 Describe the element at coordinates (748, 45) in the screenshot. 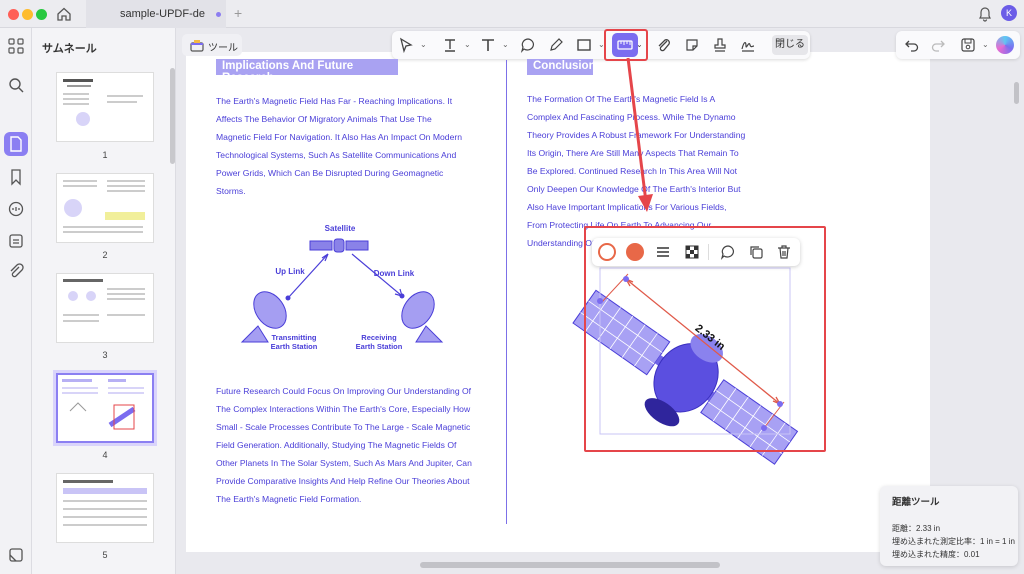

I see `signature-icon` at that location.